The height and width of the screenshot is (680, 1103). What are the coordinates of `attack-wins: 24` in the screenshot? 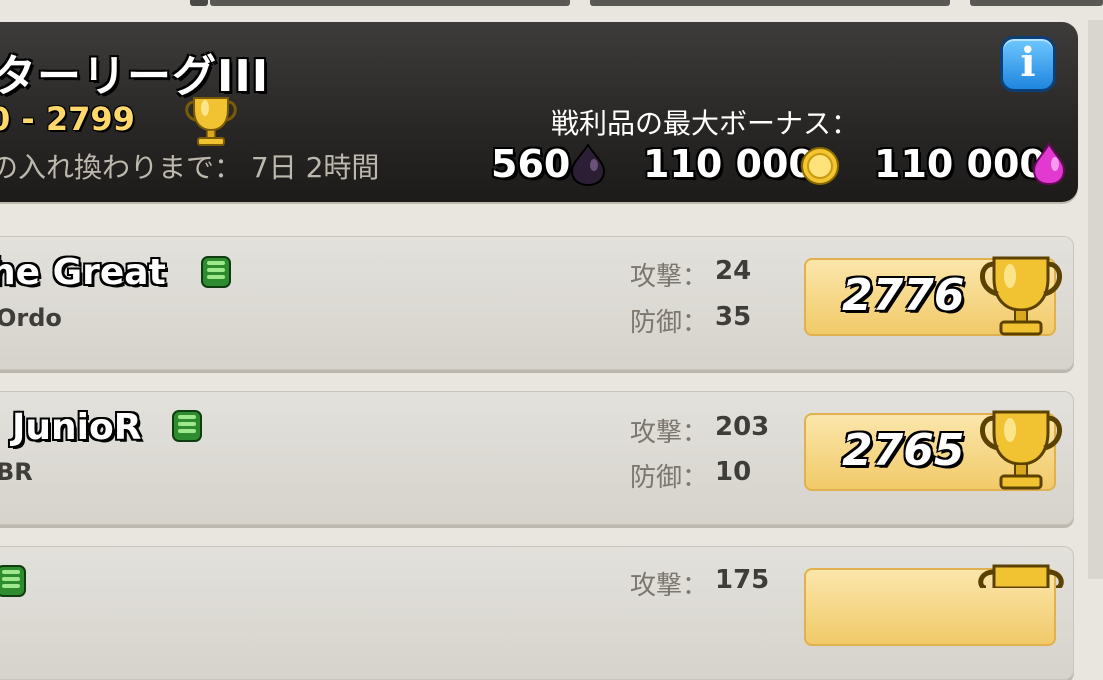 It's located at (733, 271).